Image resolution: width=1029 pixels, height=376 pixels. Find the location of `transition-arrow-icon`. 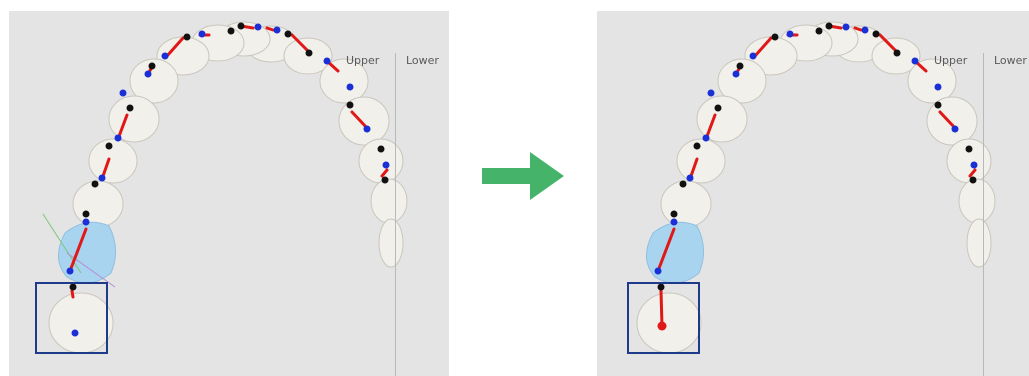

transition-arrow-icon is located at coordinates (523, 176).